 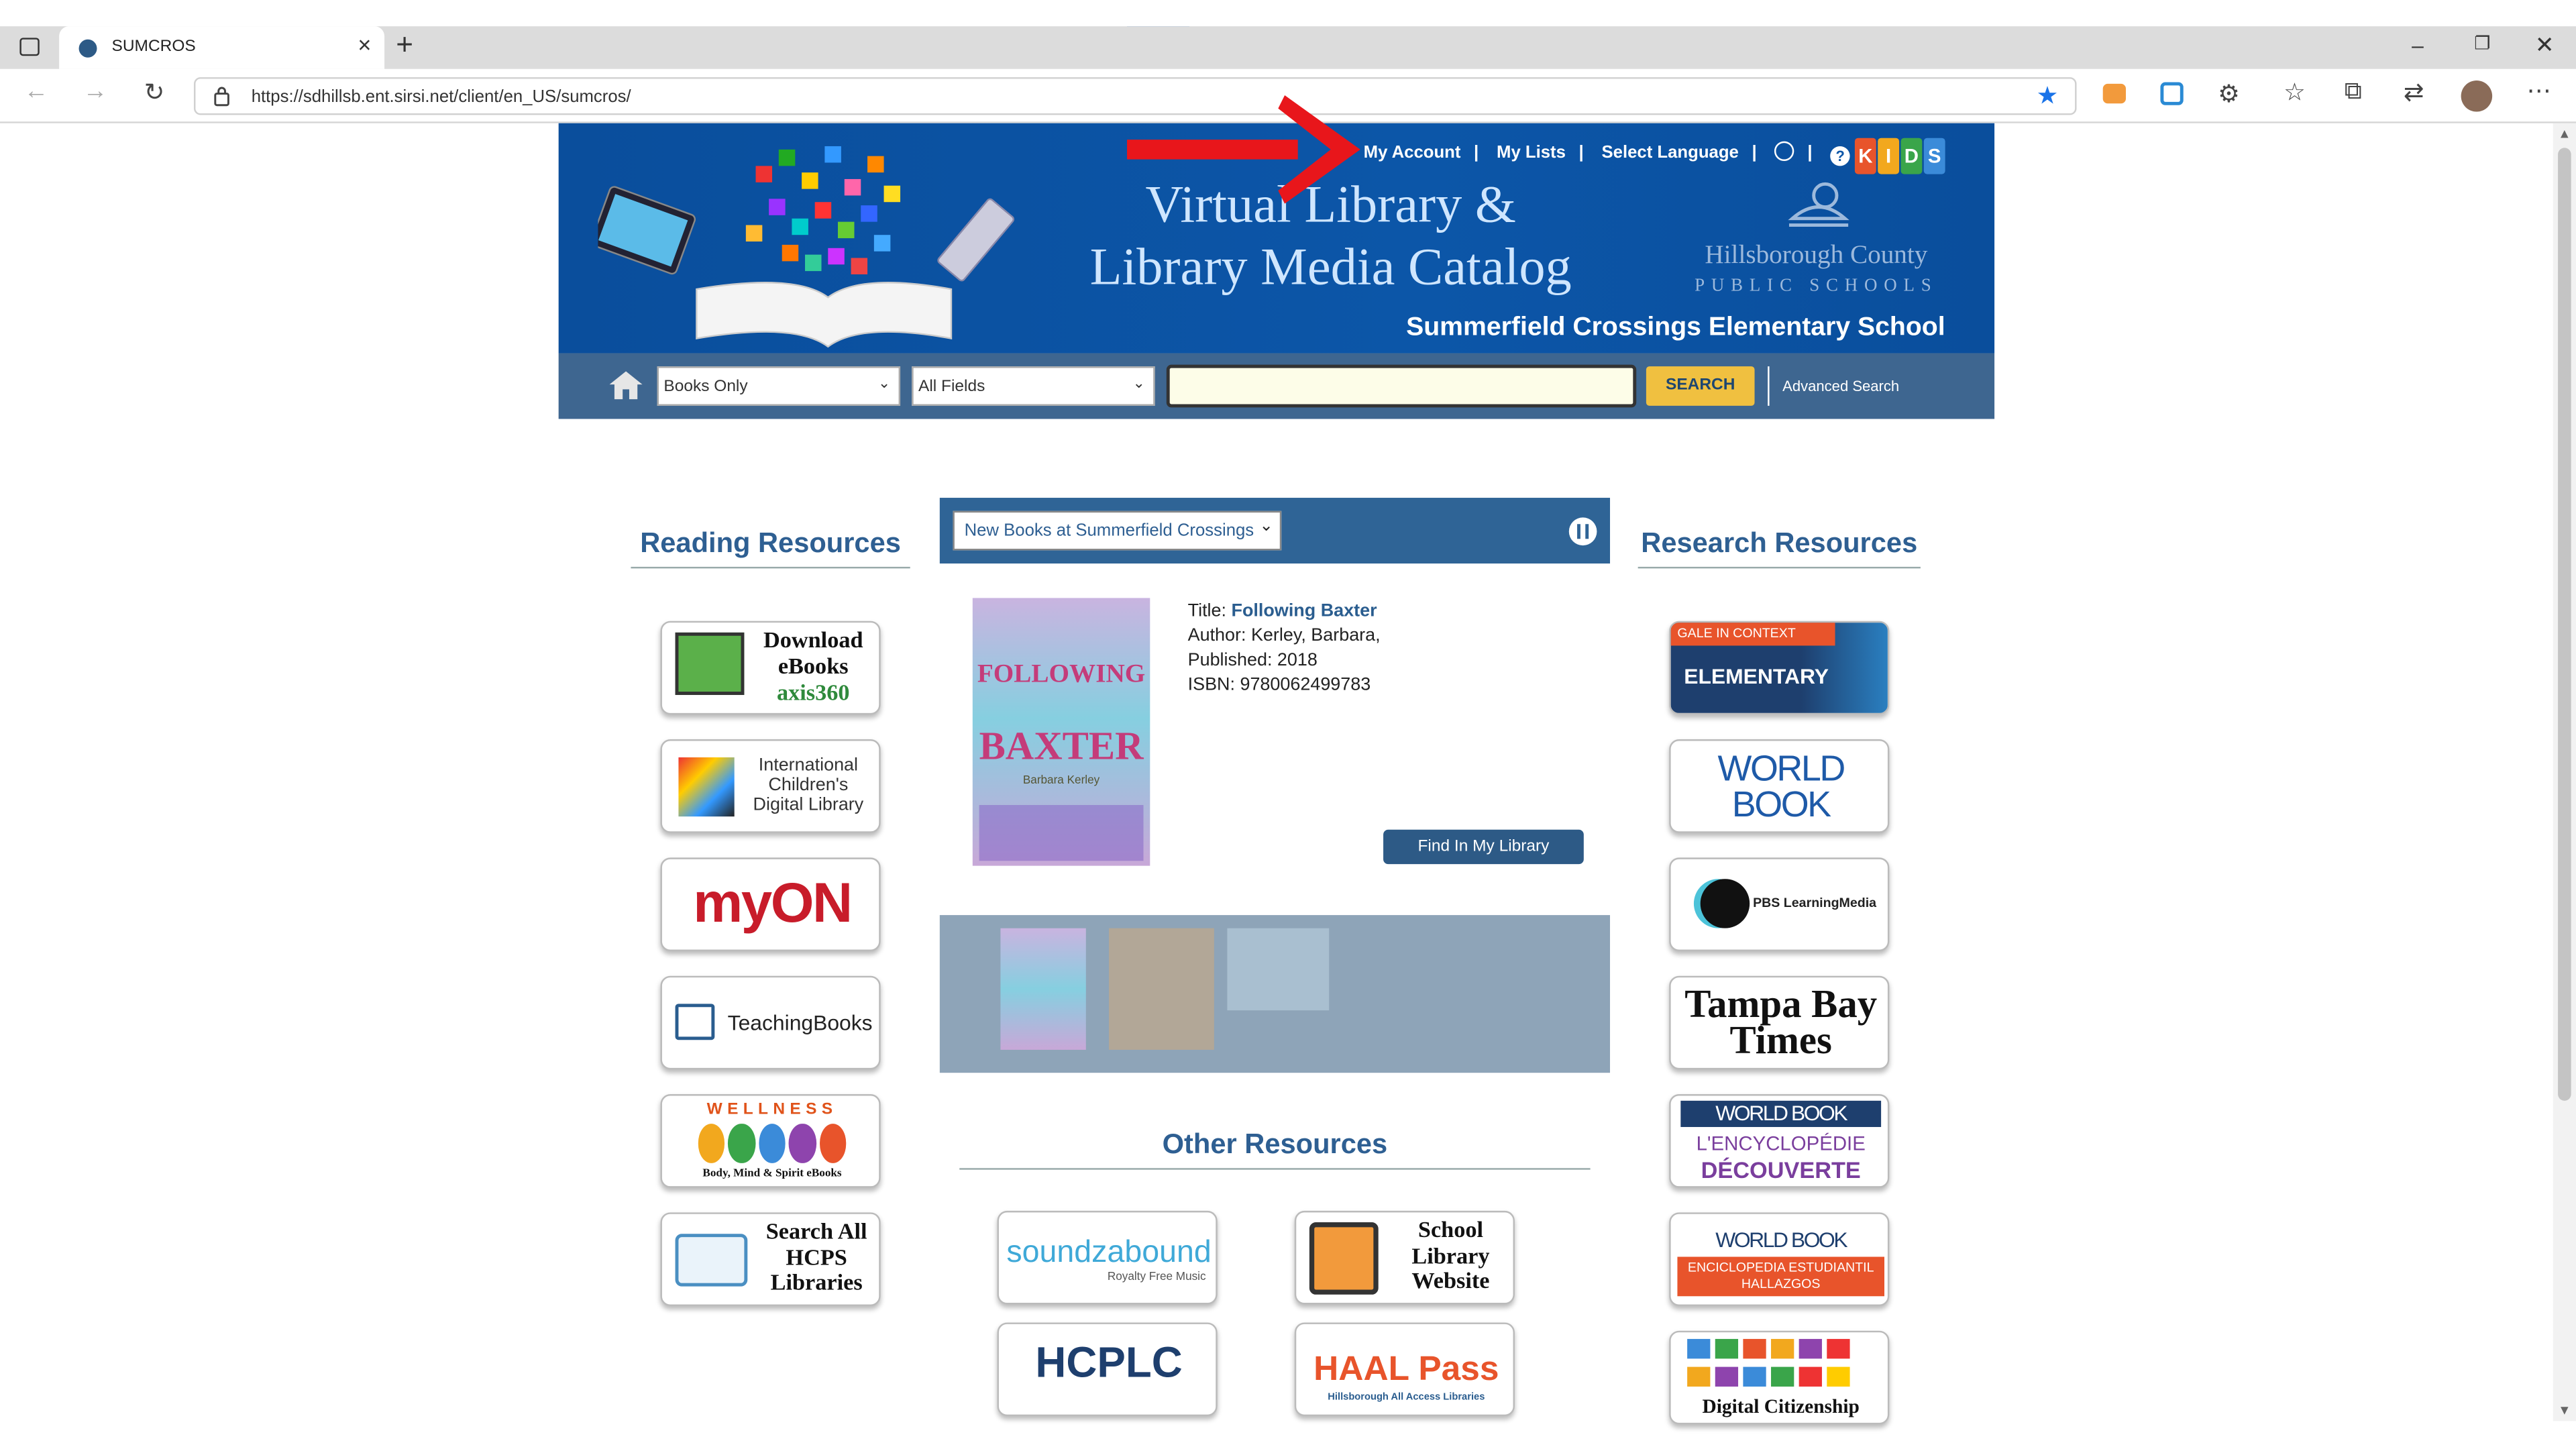 I want to click on advanced-search-link: Advanced Search, so click(x=1840, y=386).